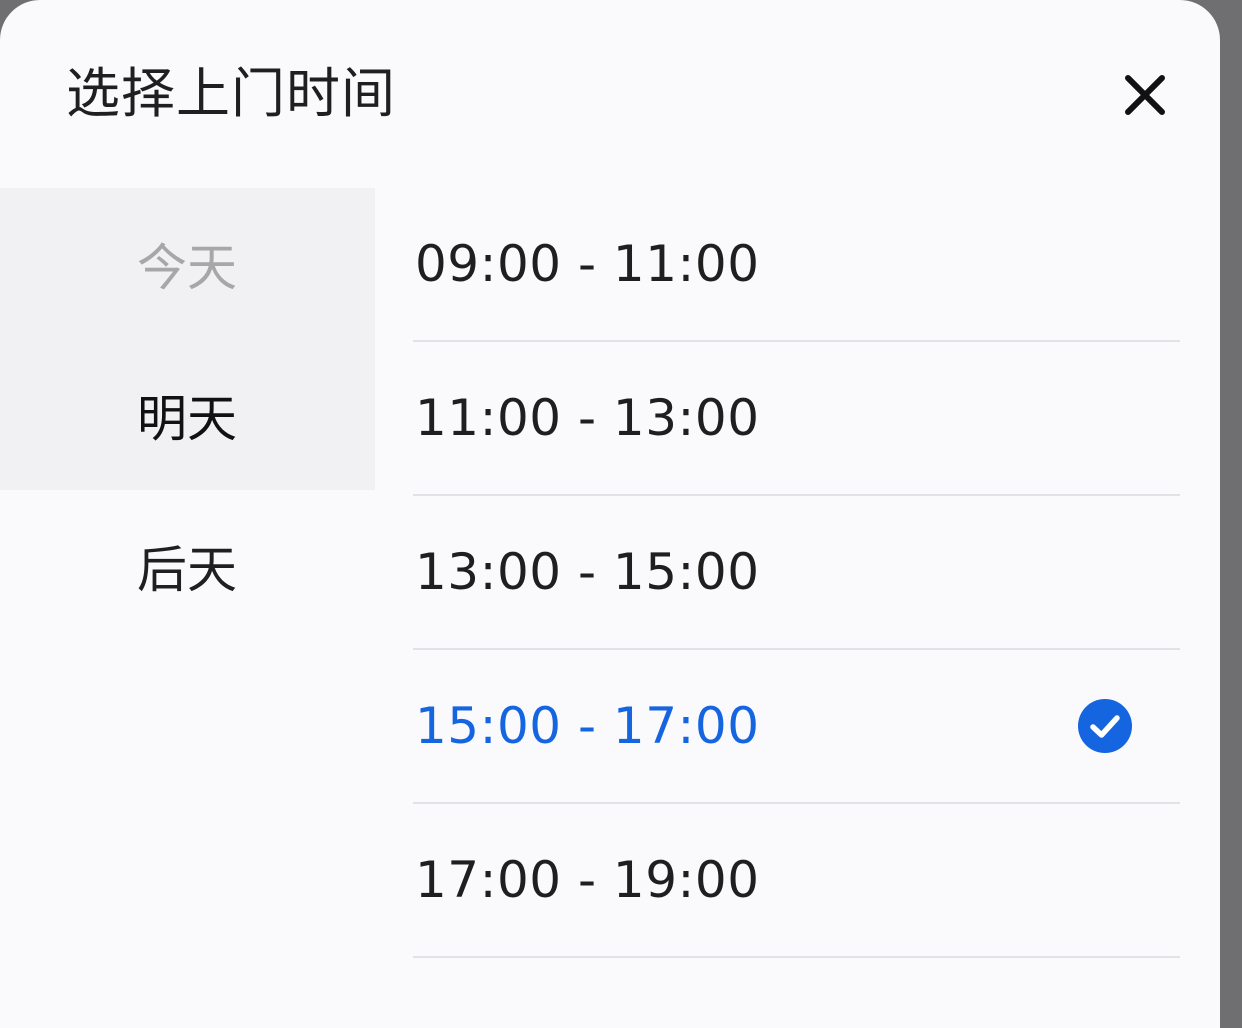  What do you see at coordinates (187, 418) in the screenshot?
I see `day-label: 明天` at bounding box center [187, 418].